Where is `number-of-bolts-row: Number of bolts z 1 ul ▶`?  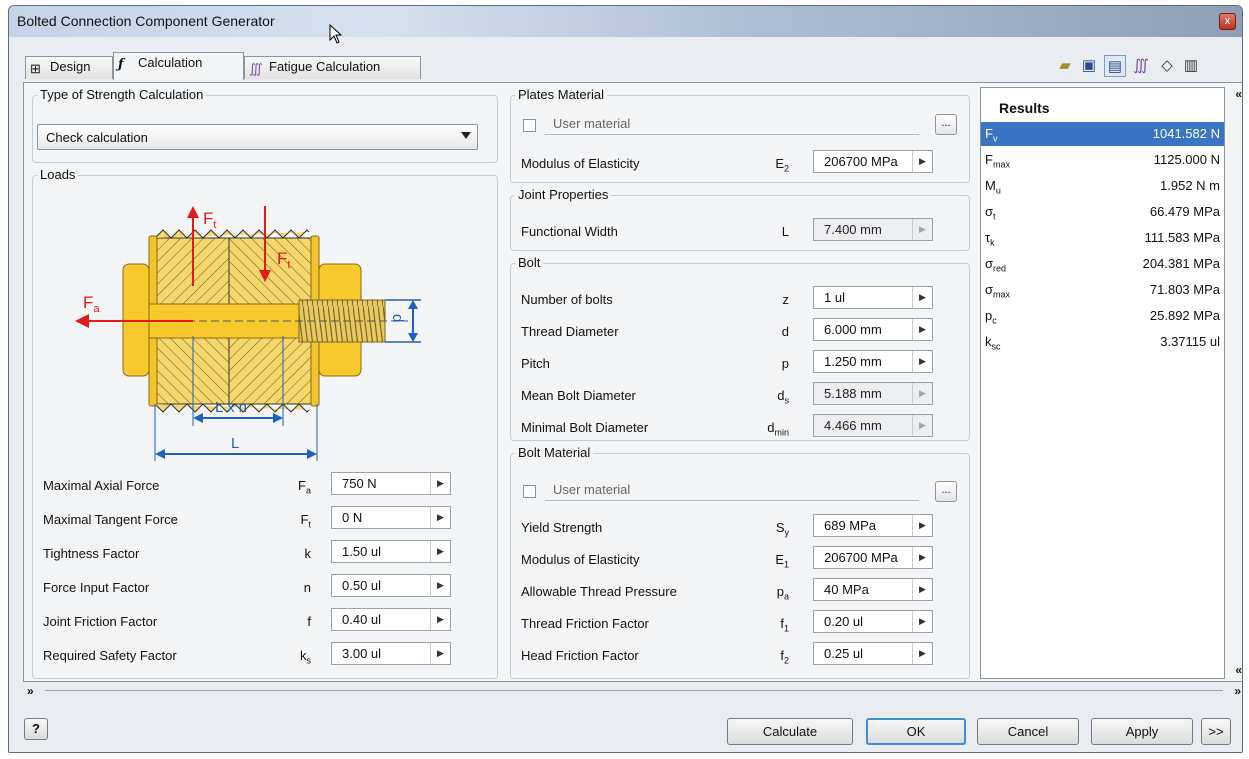
number-of-bolts-row: Number of bolts z 1 ul ▶ is located at coordinates (741, 299).